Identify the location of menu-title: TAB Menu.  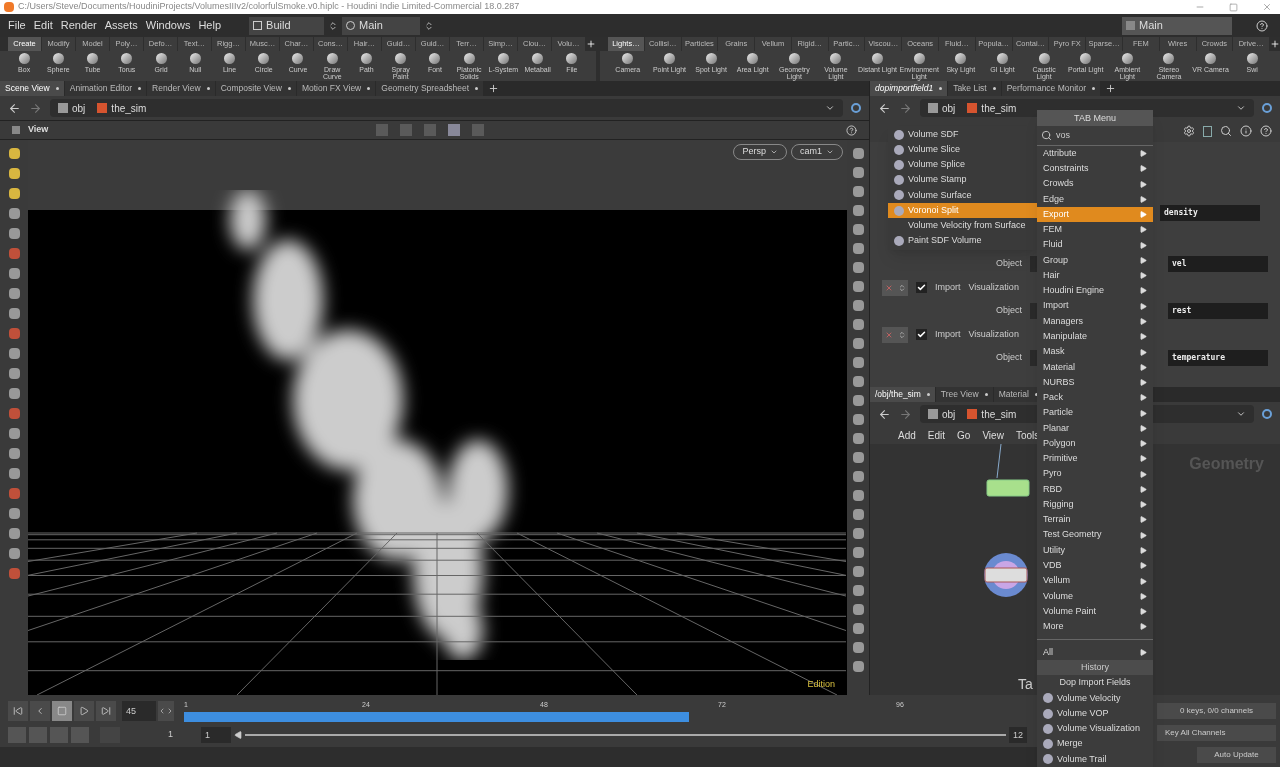
(1095, 118).